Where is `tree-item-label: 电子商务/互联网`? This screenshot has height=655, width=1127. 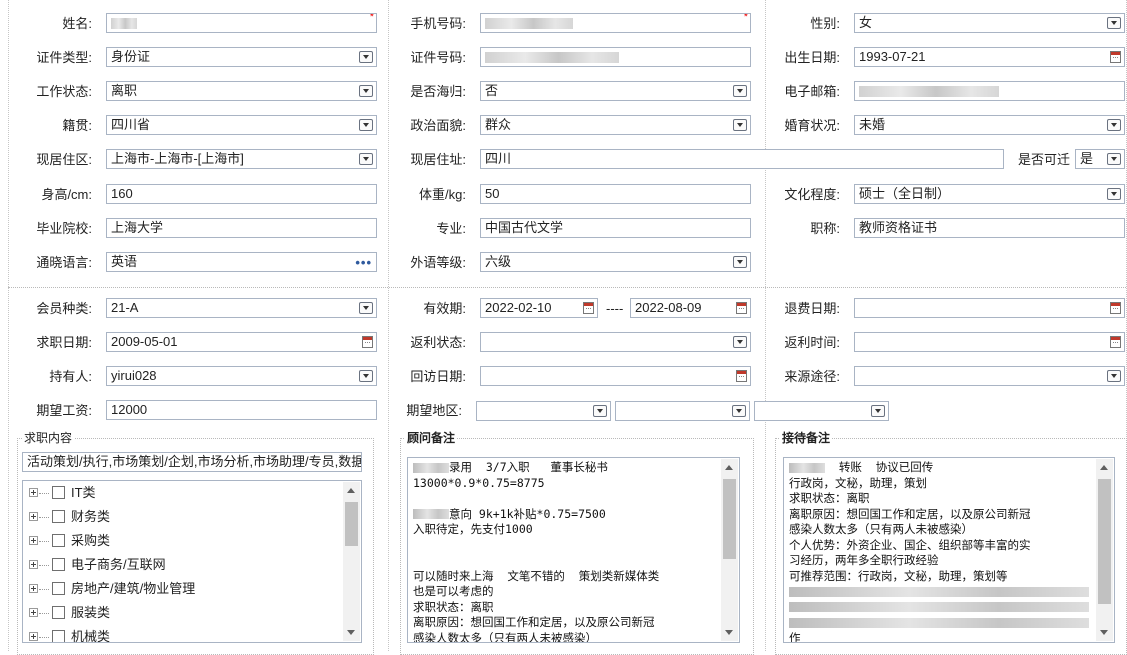 tree-item-label: 电子商务/互联网 is located at coordinates (118, 564).